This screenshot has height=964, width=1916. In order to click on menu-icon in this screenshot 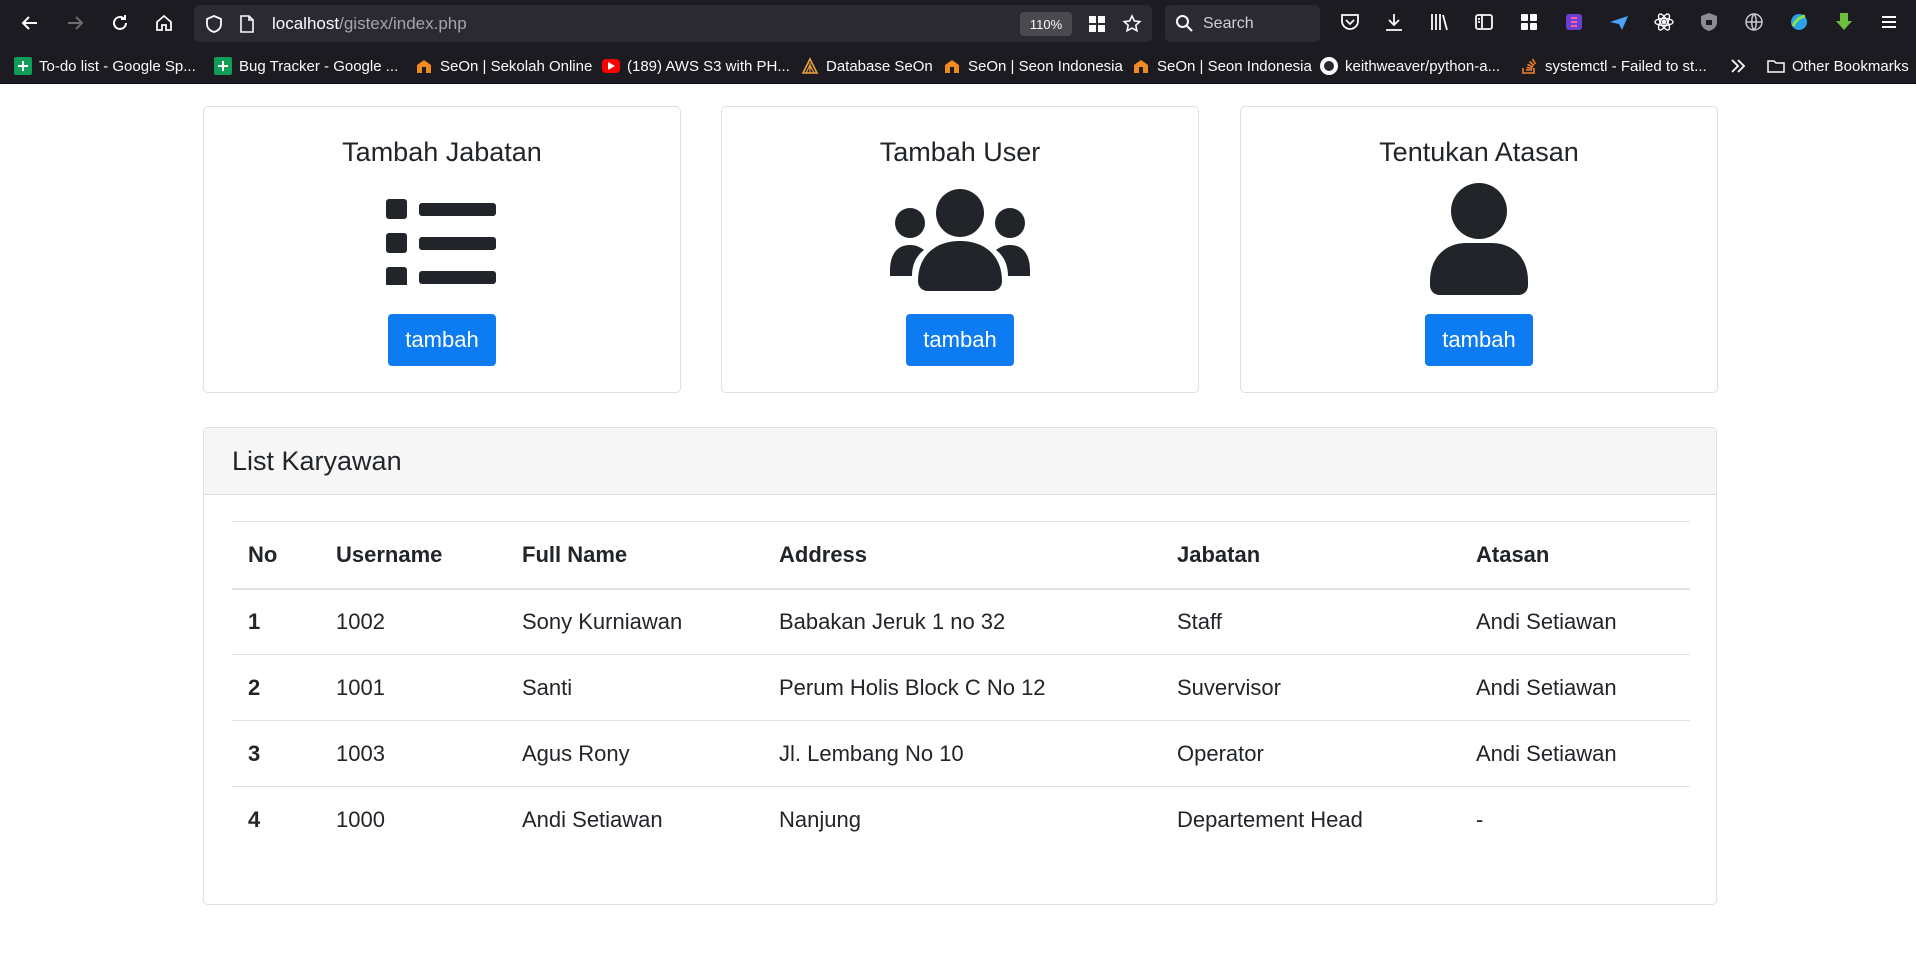, I will do `click(1889, 22)`.